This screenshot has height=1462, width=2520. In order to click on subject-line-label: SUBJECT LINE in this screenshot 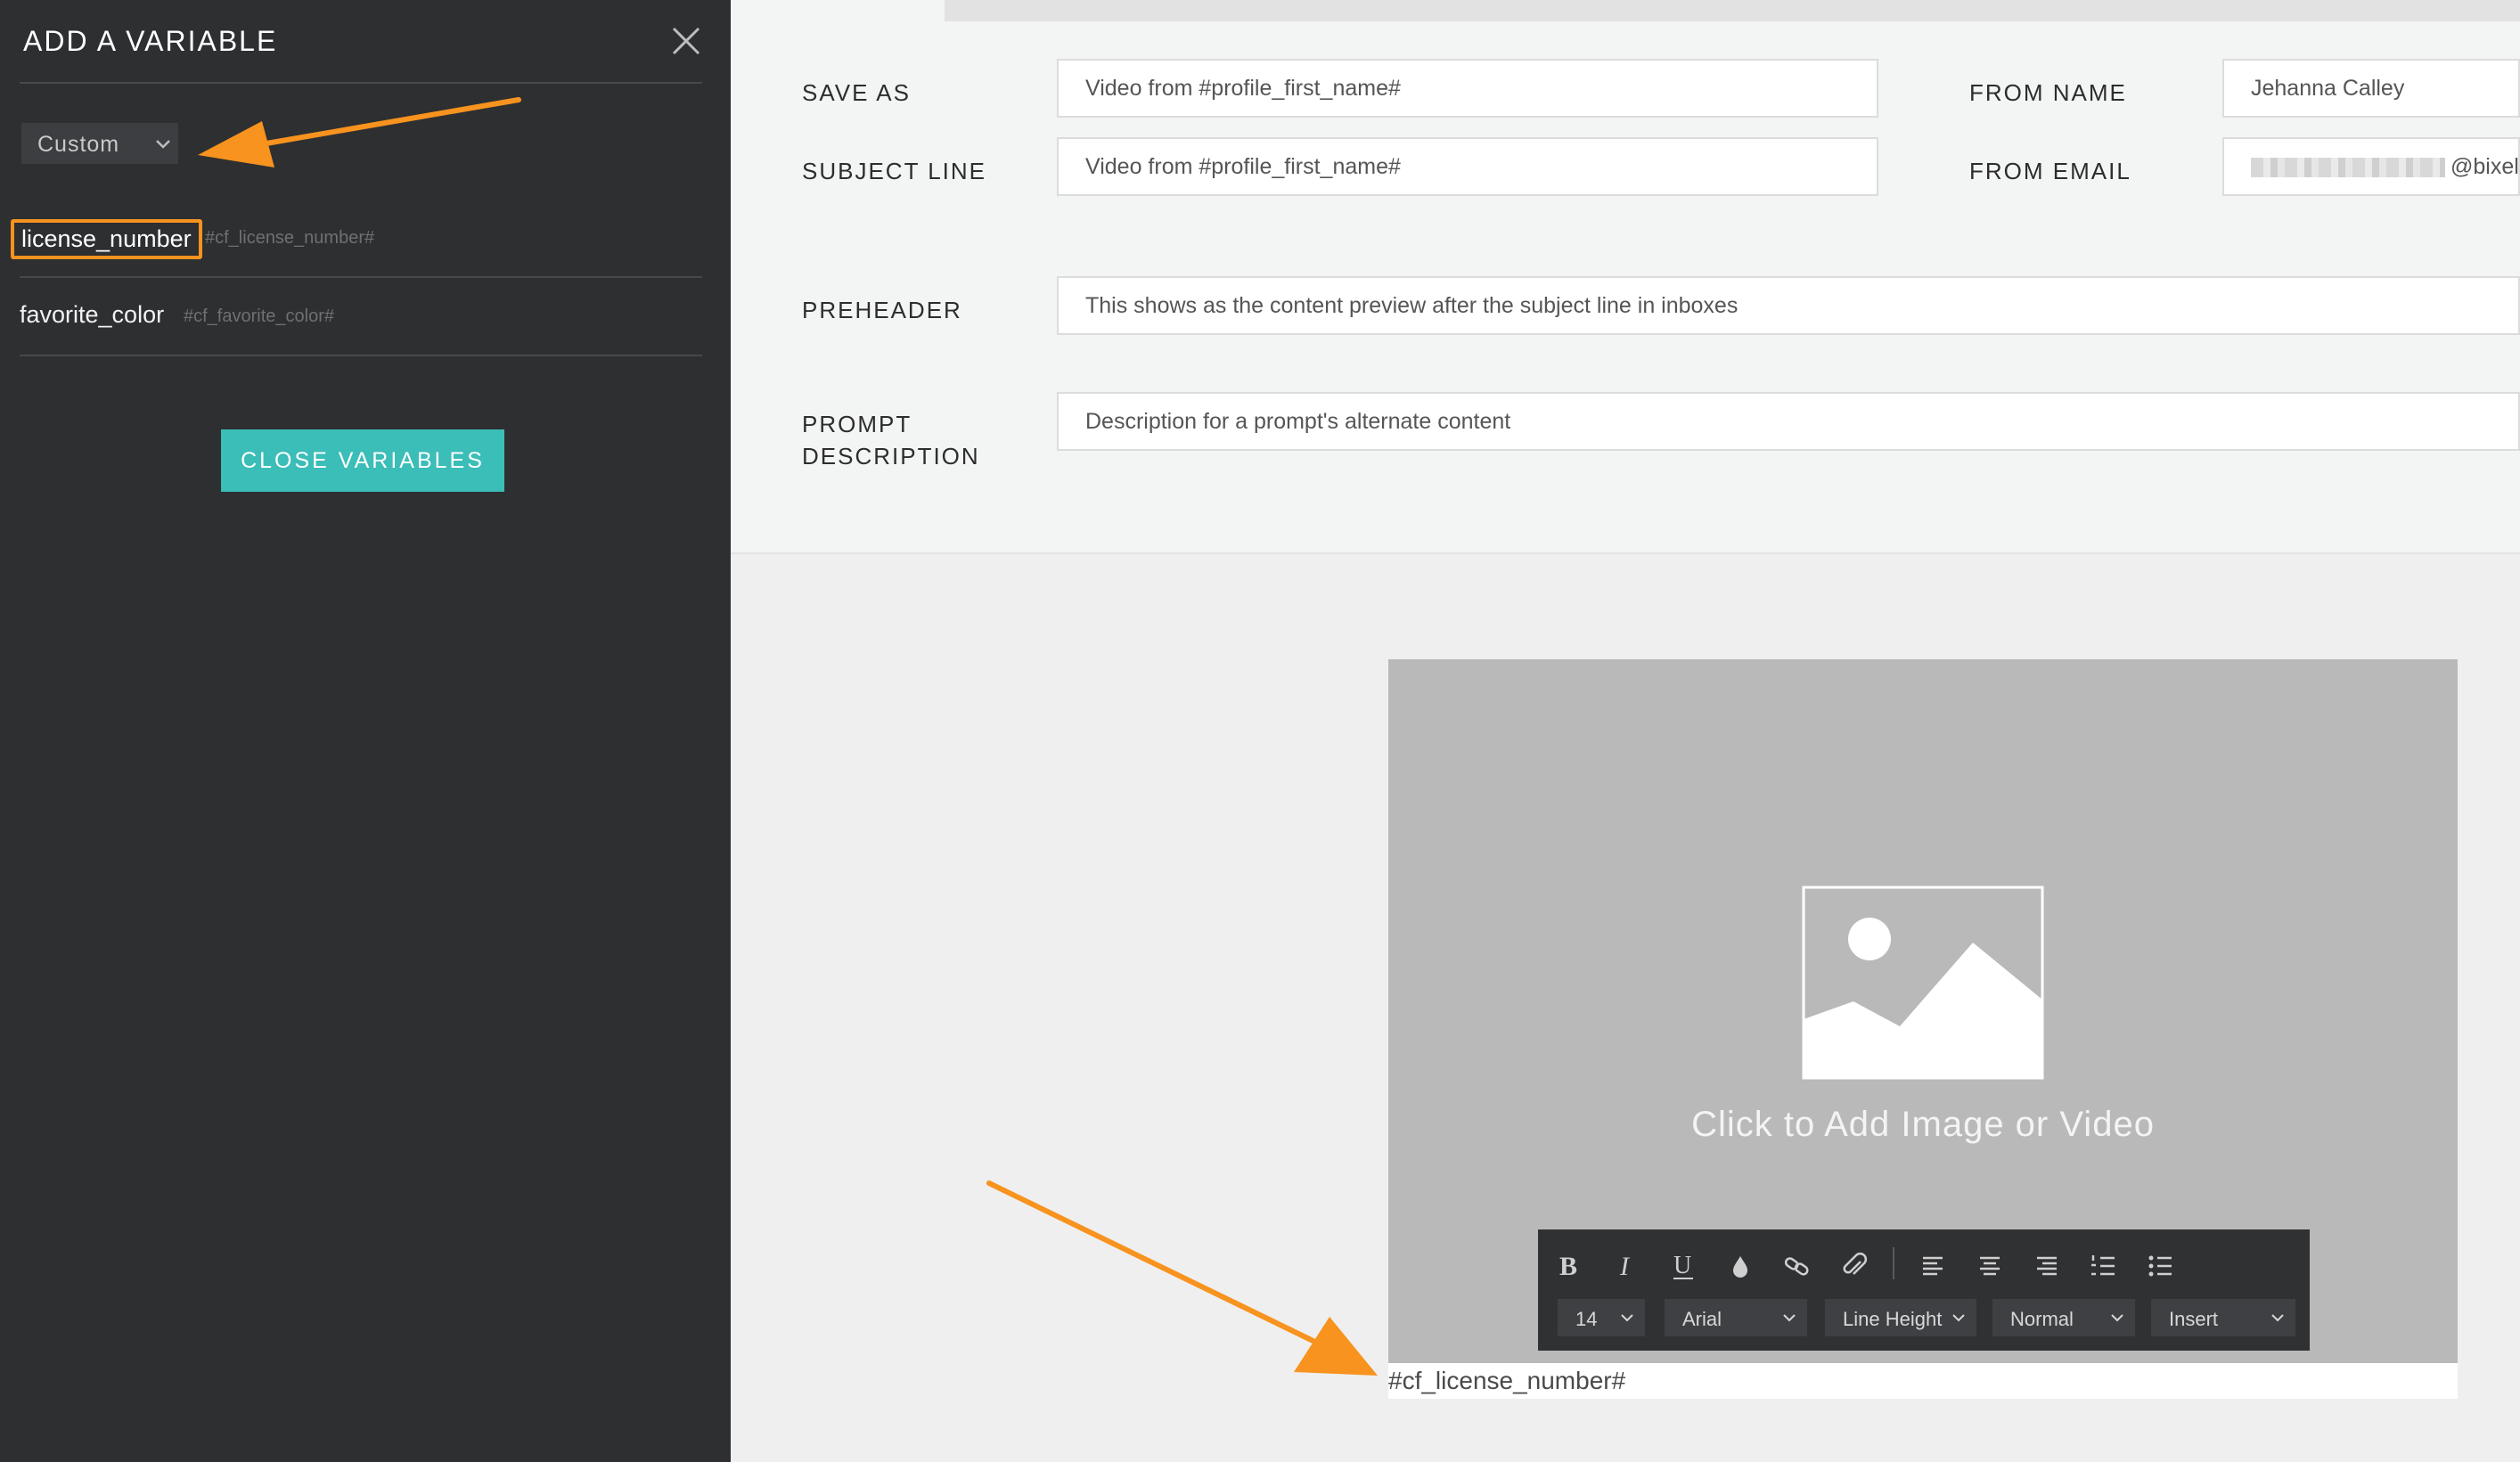, I will do `click(894, 171)`.